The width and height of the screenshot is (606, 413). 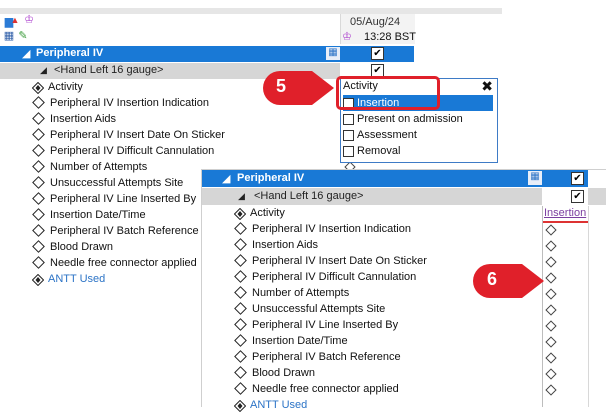 What do you see at coordinates (577, 196) in the screenshot?
I see `group-checkbox: ✔` at bounding box center [577, 196].